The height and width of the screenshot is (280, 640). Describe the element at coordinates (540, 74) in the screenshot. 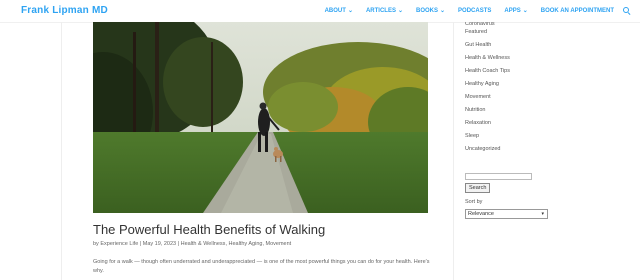

I see `category-link-health-coach-tips: Health Coach Tips` at that location.